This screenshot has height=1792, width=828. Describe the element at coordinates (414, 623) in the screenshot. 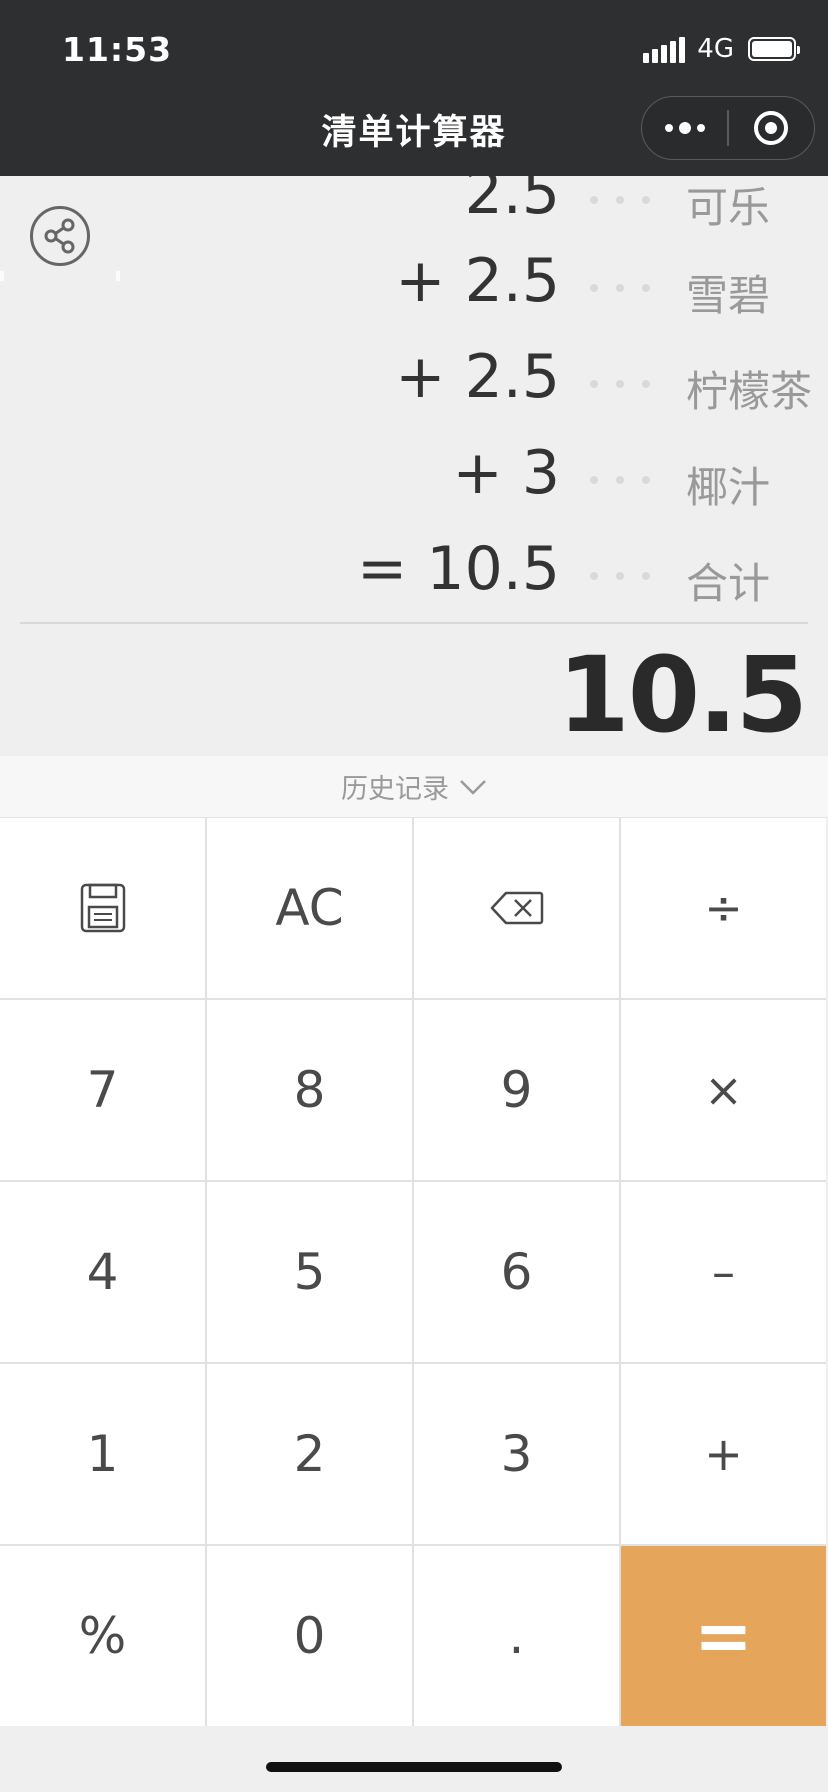

I see `divider` at that location.